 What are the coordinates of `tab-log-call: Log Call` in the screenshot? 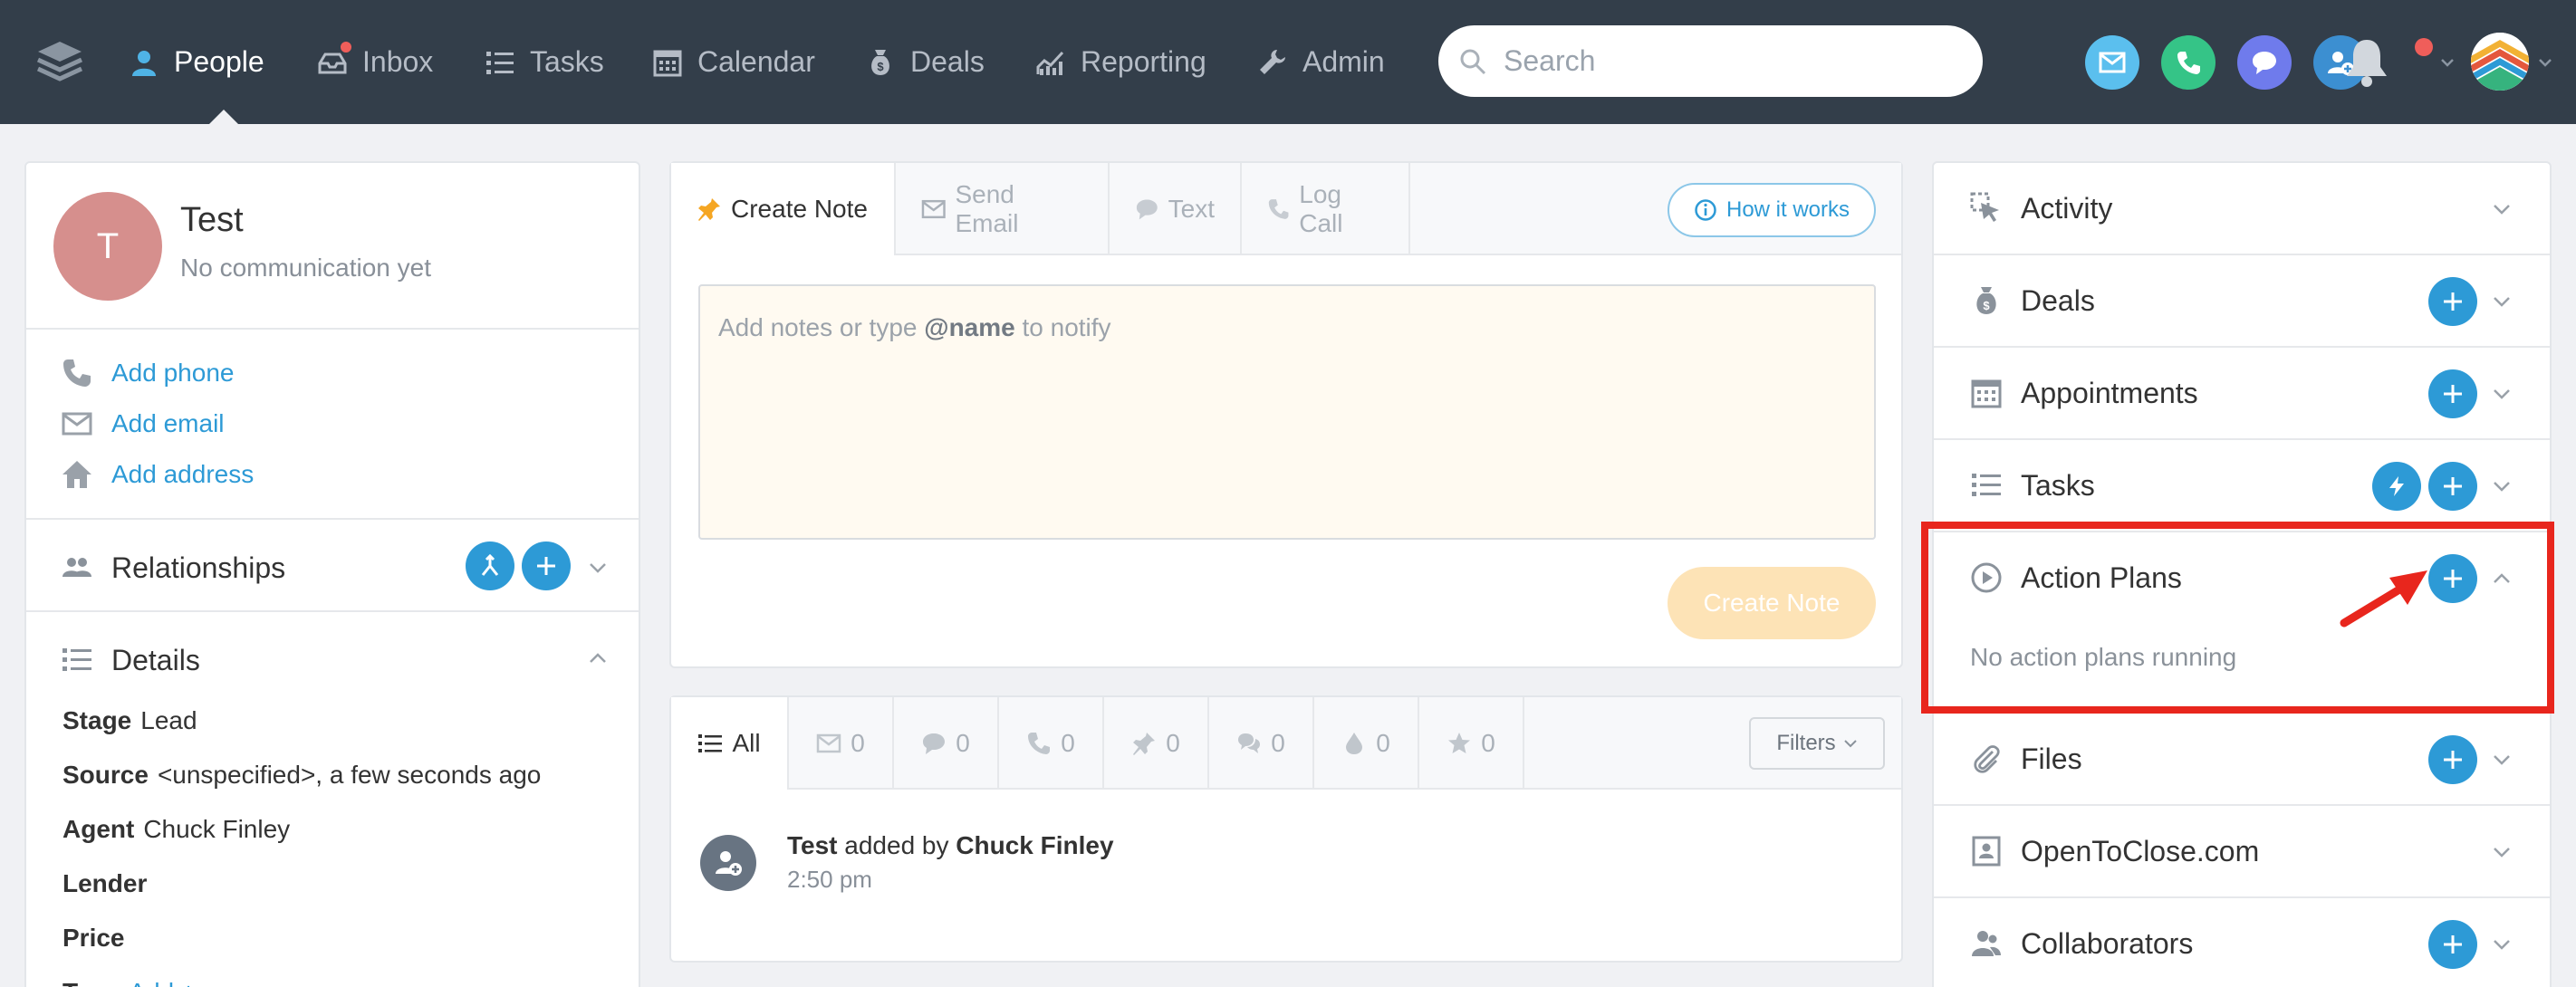 It's located at (1326, 209).